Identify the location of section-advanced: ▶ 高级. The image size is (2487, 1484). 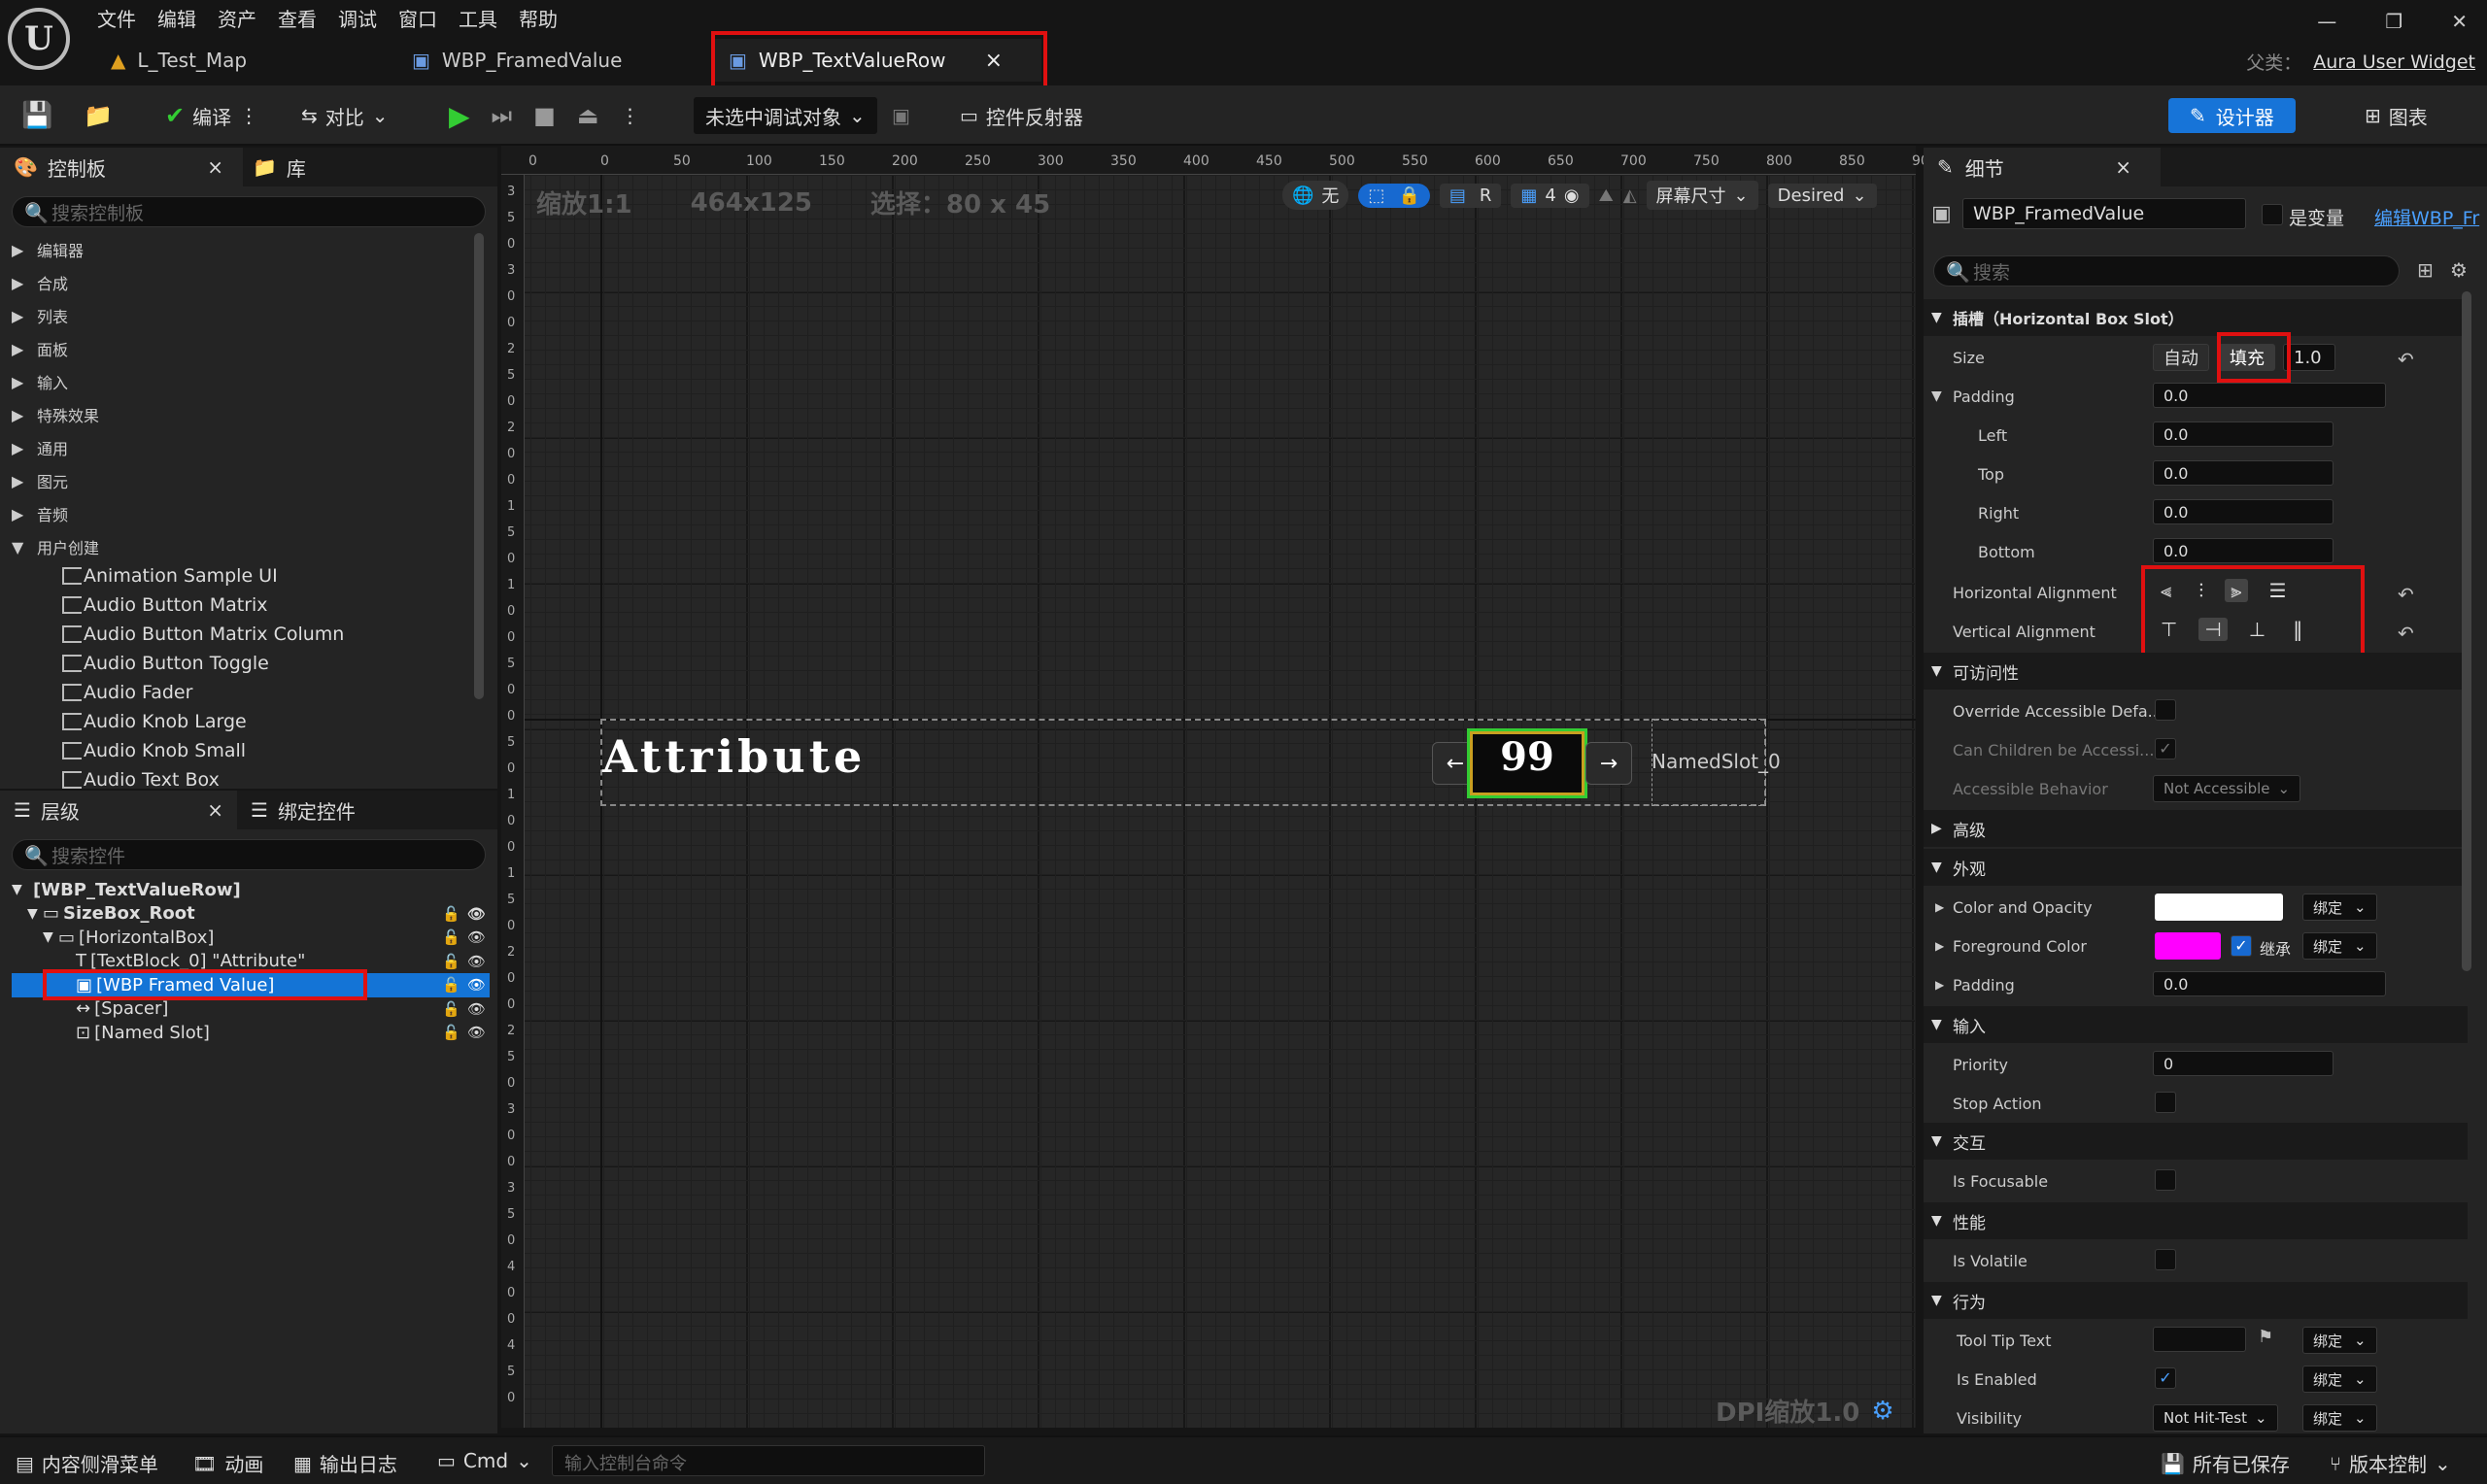
(2196, 828).